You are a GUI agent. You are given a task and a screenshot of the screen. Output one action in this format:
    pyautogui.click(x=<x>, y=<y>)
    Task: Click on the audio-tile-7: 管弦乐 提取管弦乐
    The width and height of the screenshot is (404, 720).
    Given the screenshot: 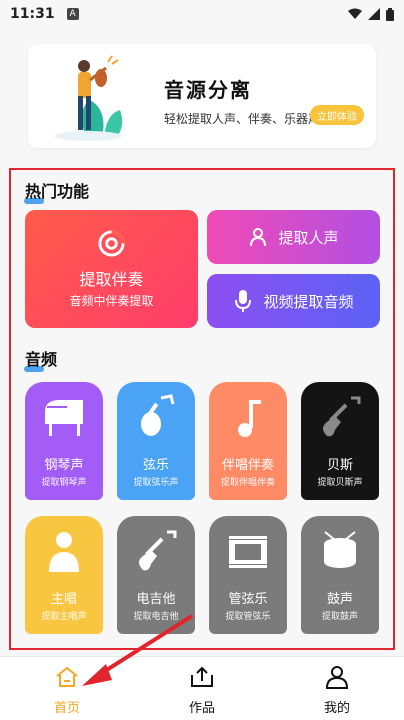 What is the action you would take?
    pyautogui.click(x=248, y=575)
    